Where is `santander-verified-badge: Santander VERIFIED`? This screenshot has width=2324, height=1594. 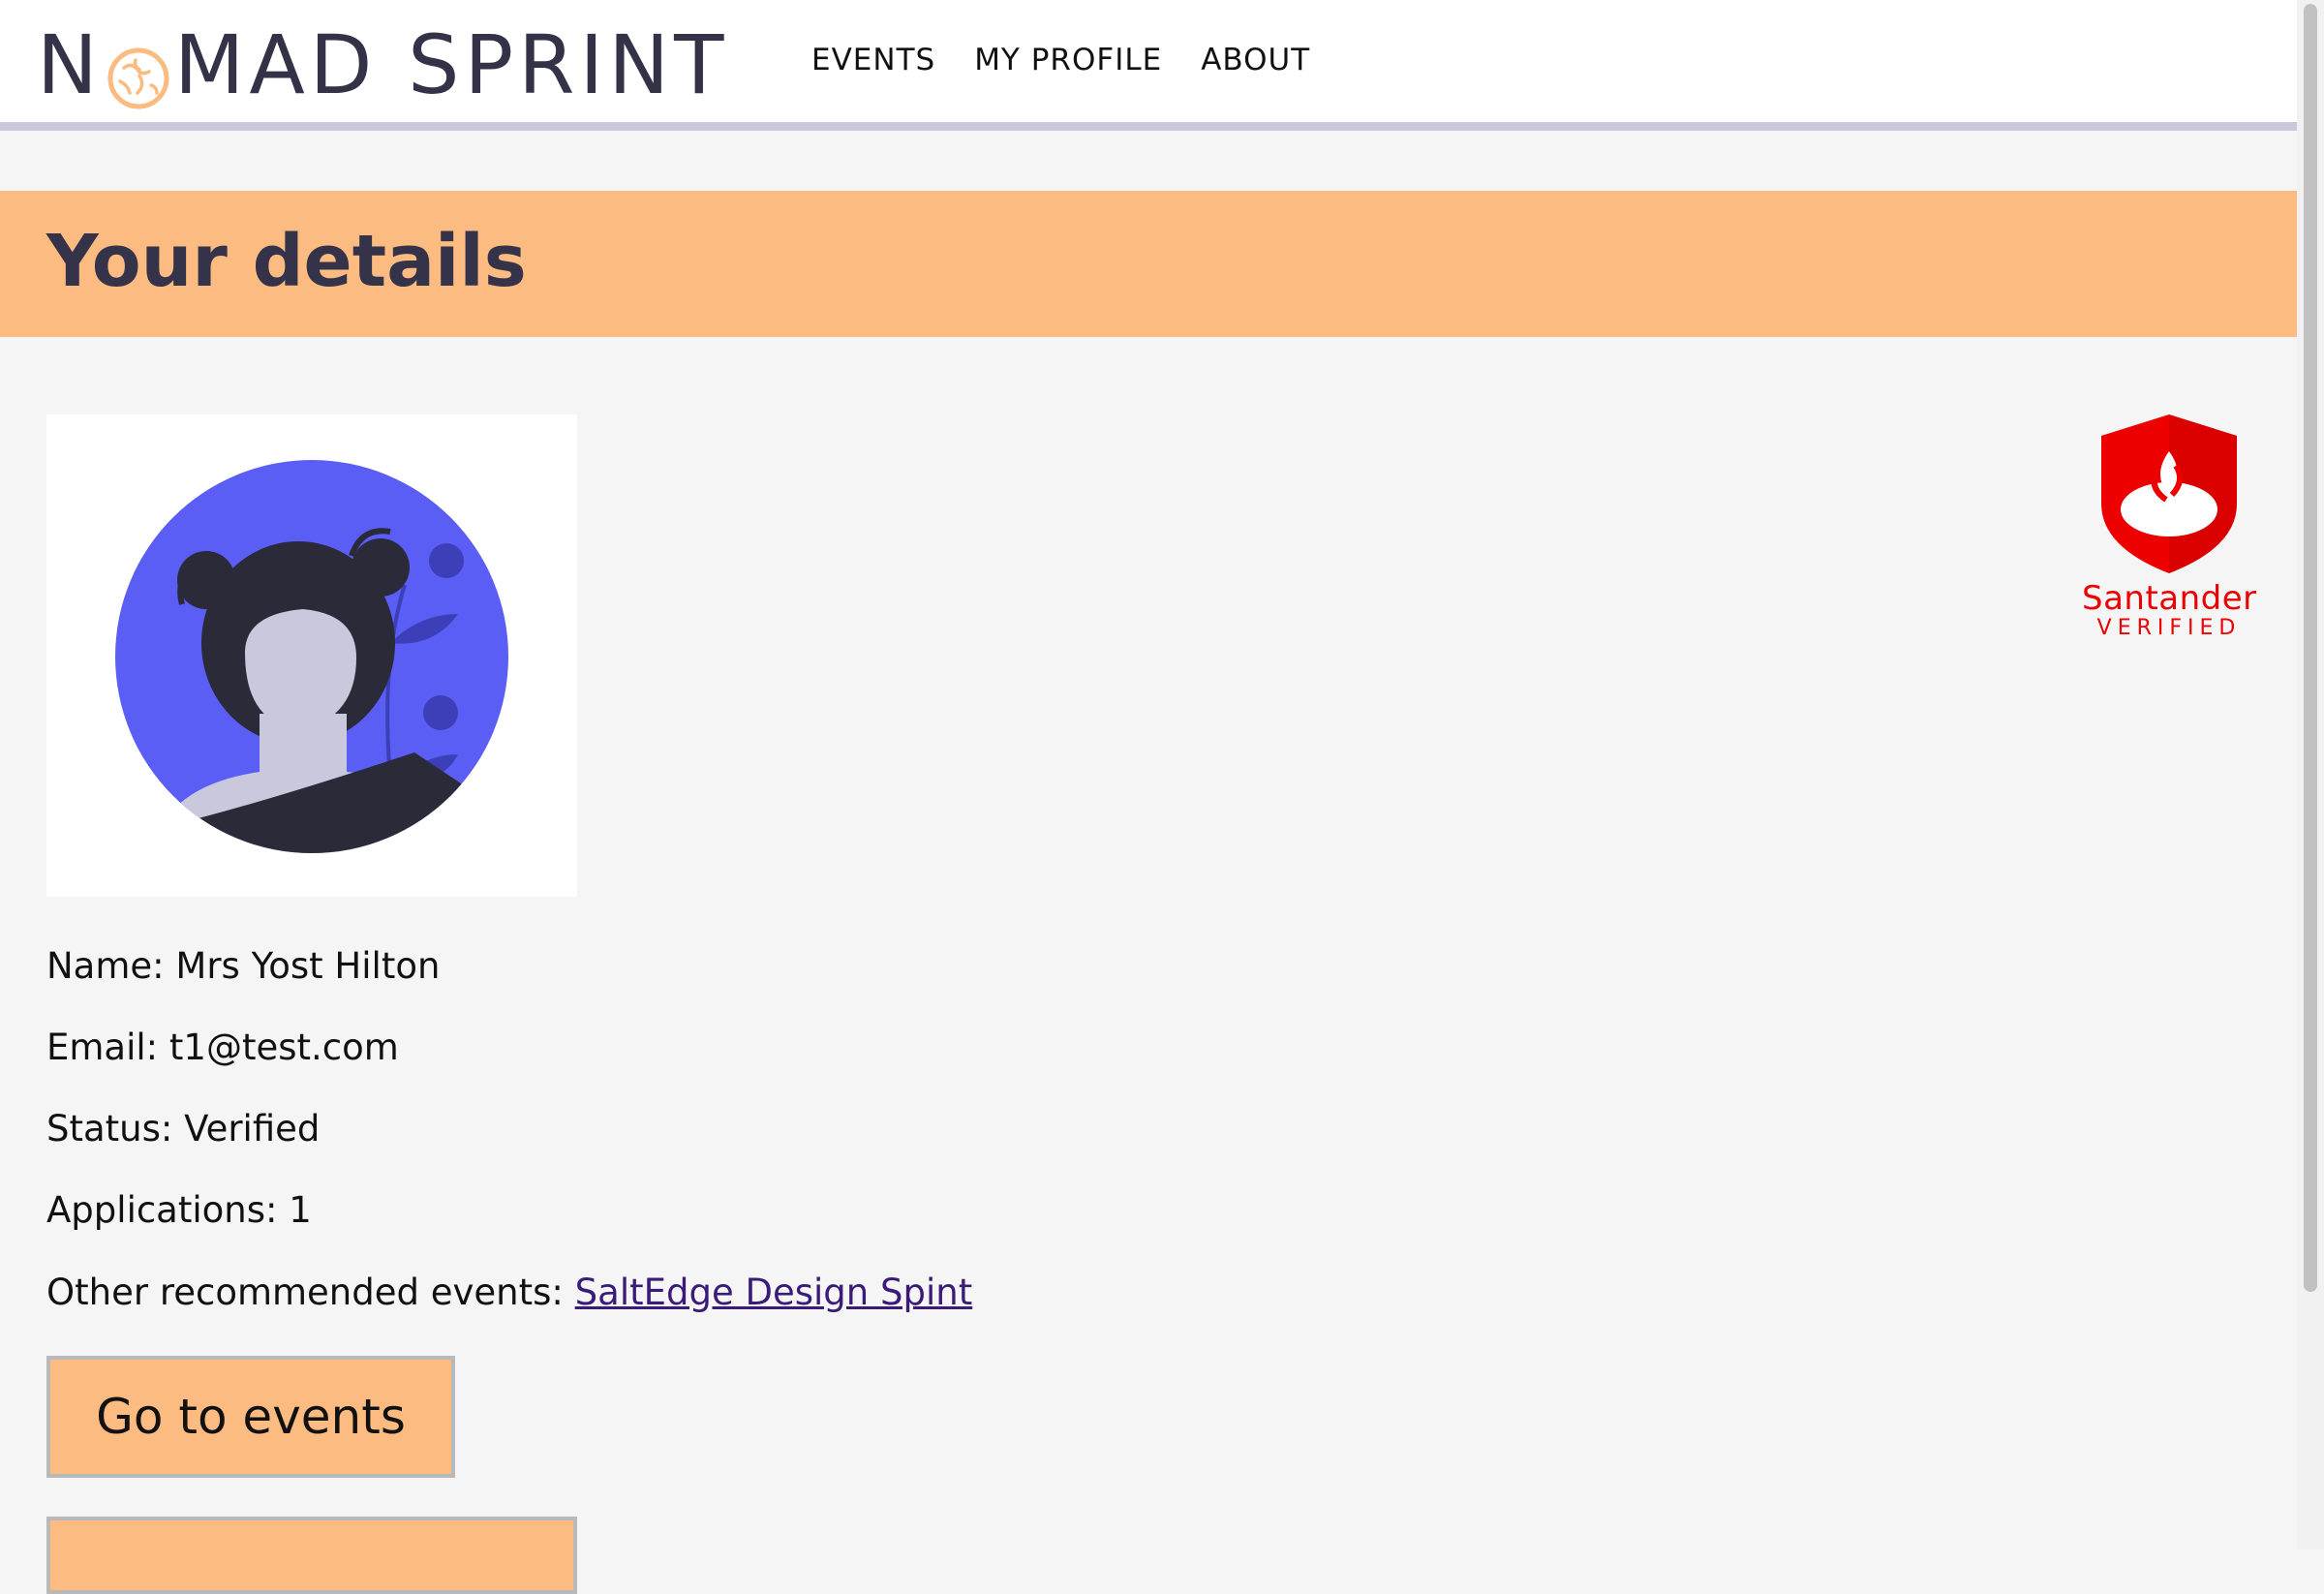
santander-verified-badge: Santander VERIFIED is located at coordinates (2169, 529).